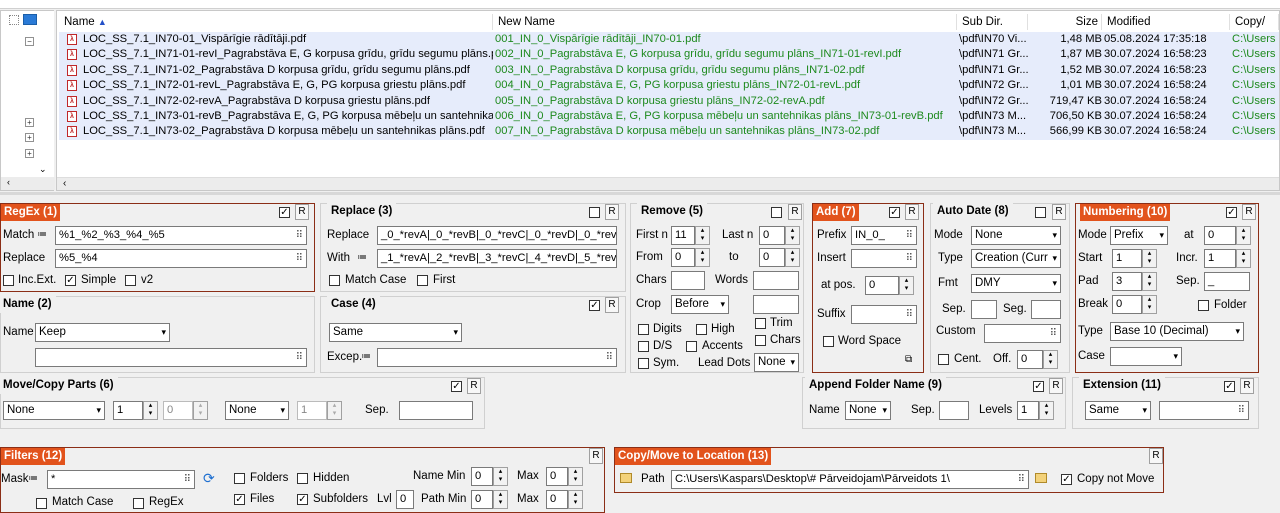  I want to click on cent-checkbox, so click(943, 359).